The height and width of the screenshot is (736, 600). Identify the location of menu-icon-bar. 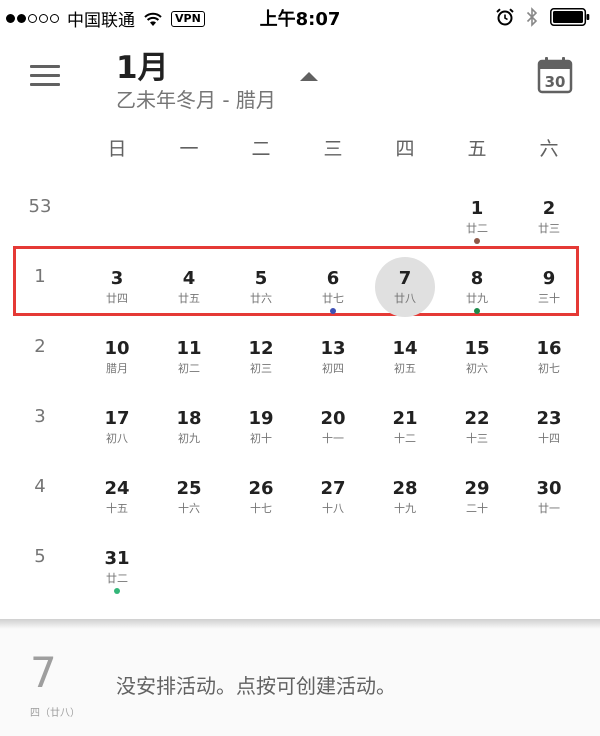
(45, 84).